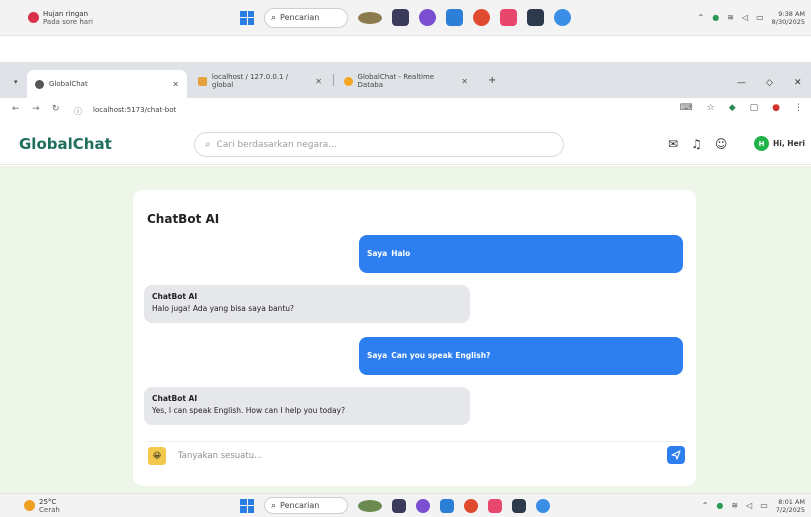 The height and width of the screenshot is (517, 811). Describe the element at coordinates (798, 108) in the screenshot. I see `menu-dots-icon: ⋮` at that location.